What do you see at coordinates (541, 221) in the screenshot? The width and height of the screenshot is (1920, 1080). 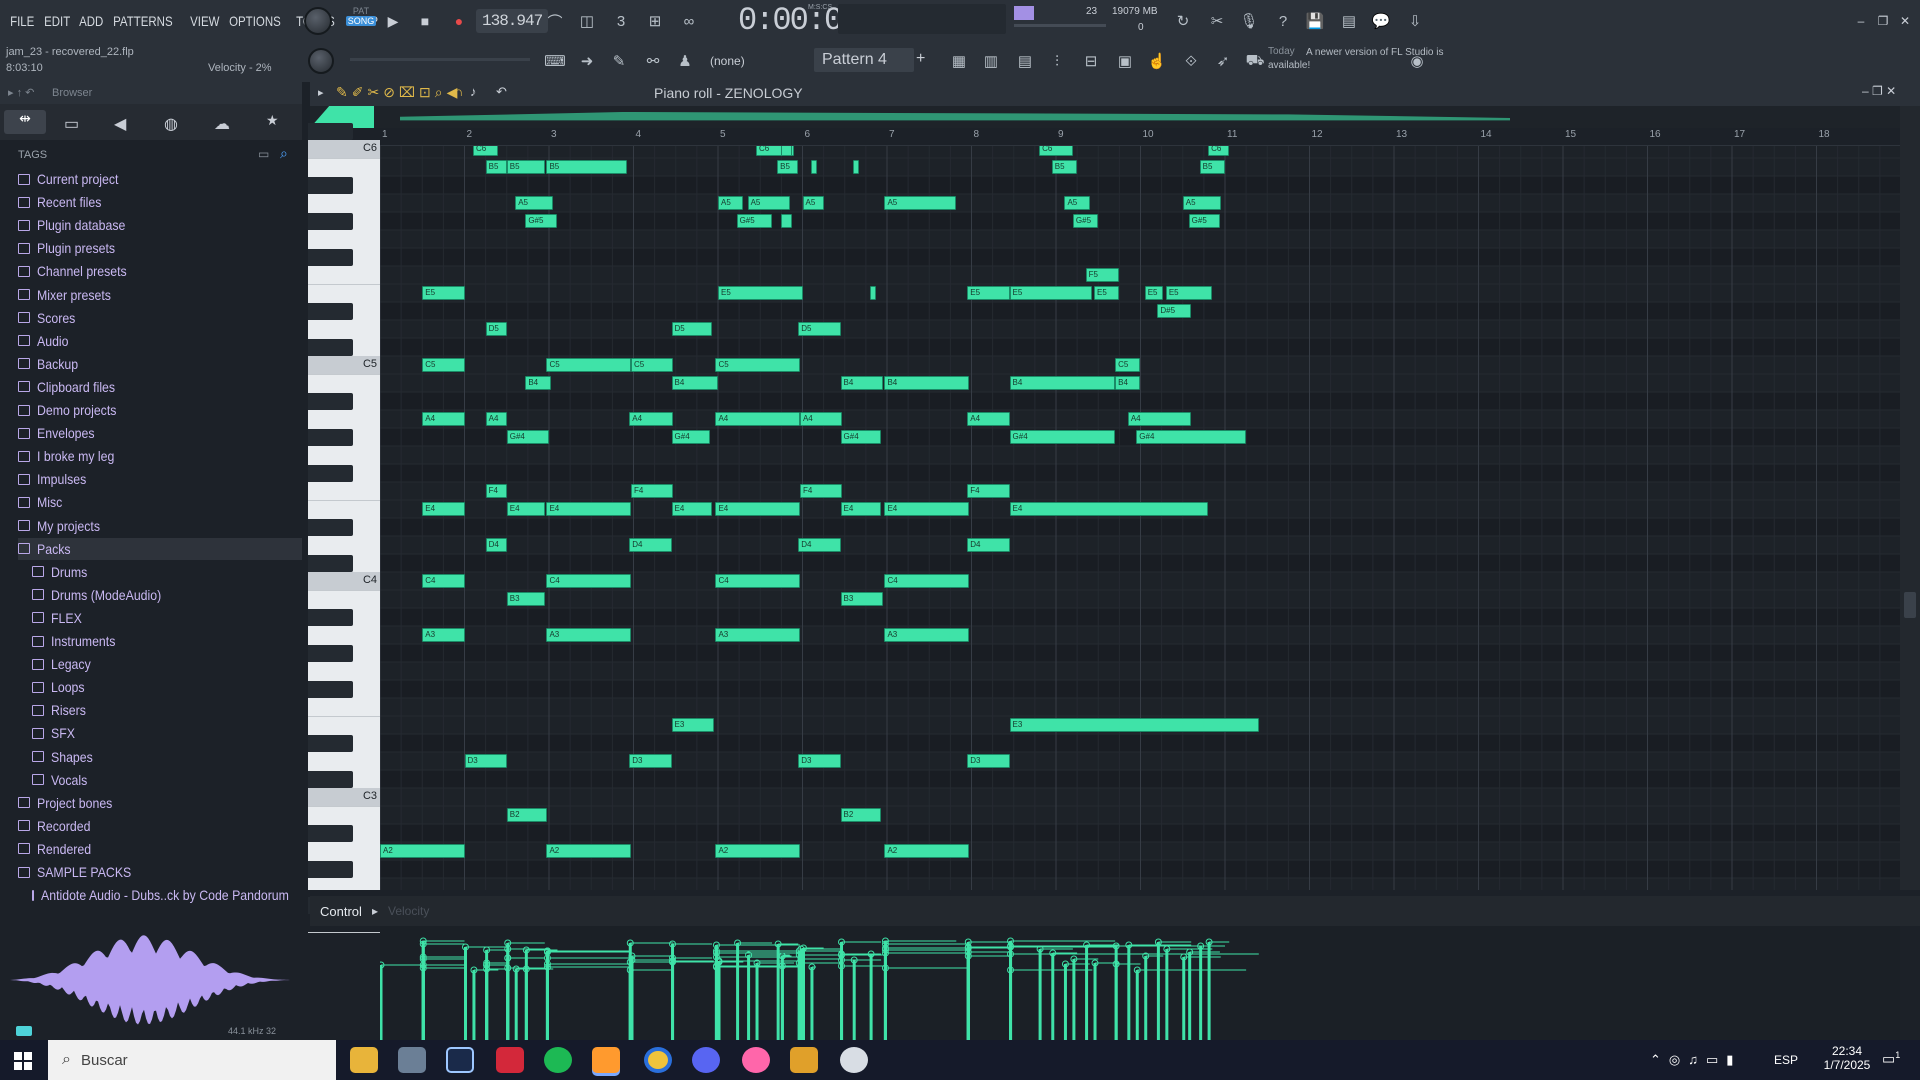 I see `note: G#5` at bounding box center [541, 221].